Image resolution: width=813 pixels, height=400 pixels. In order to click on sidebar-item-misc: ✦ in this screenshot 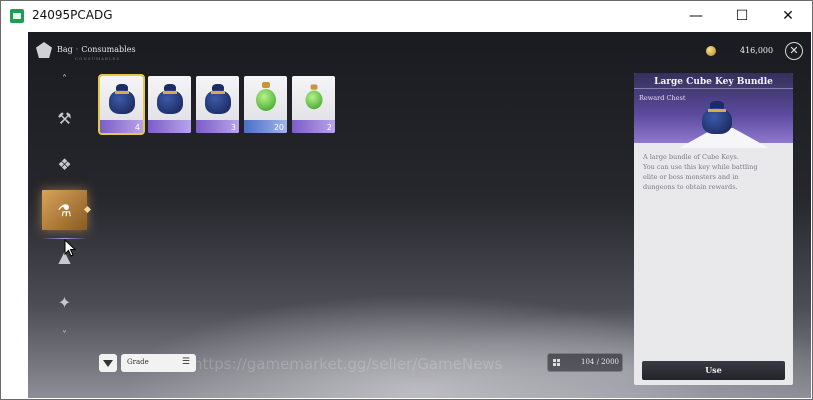, I will do `click(64, 302)`.